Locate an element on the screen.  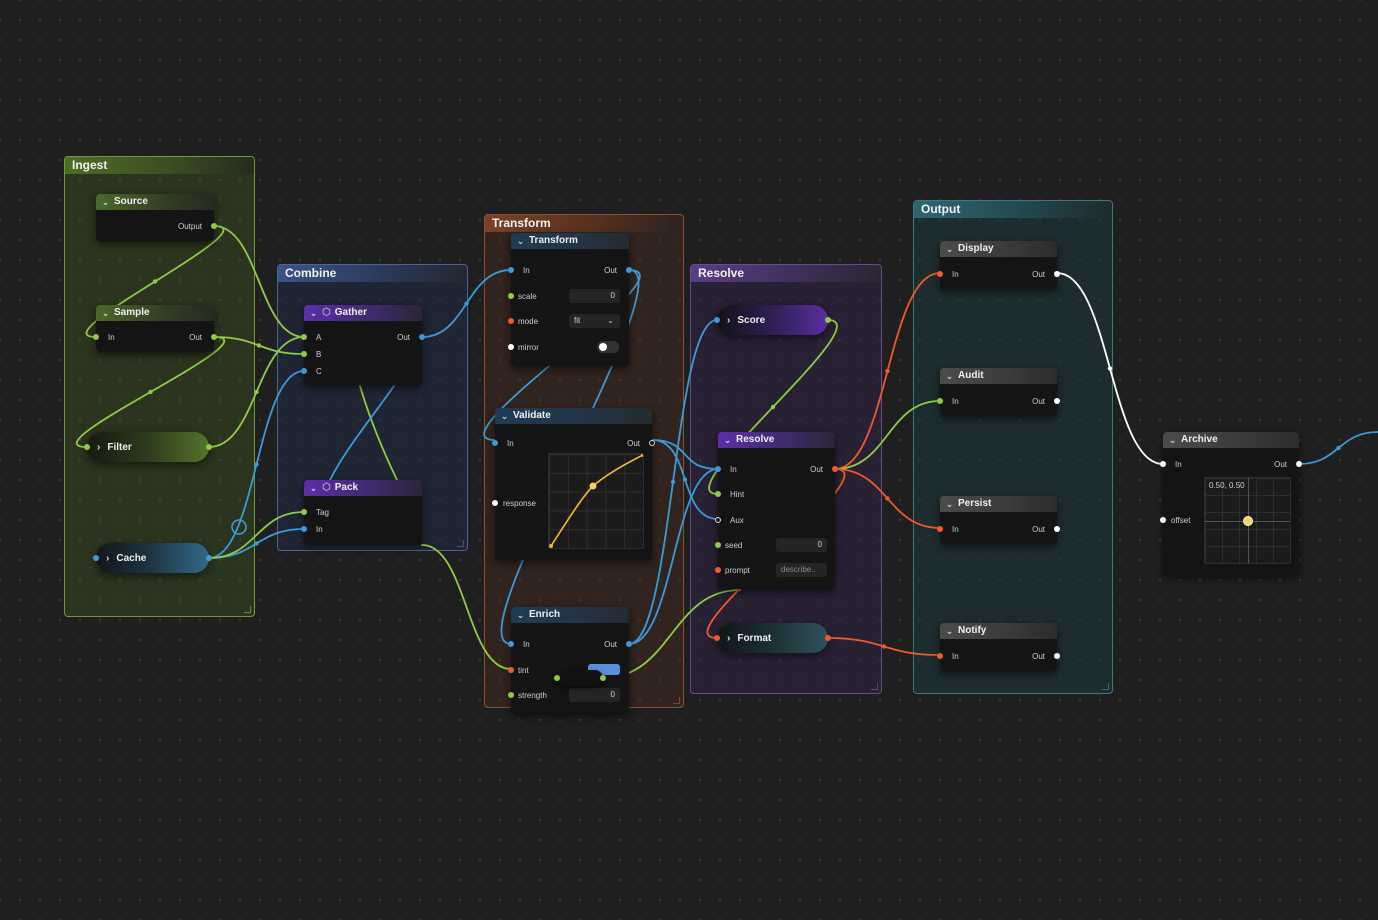
node-header: ⌄ ⬡ Pack is located at coordinates (363, 488).